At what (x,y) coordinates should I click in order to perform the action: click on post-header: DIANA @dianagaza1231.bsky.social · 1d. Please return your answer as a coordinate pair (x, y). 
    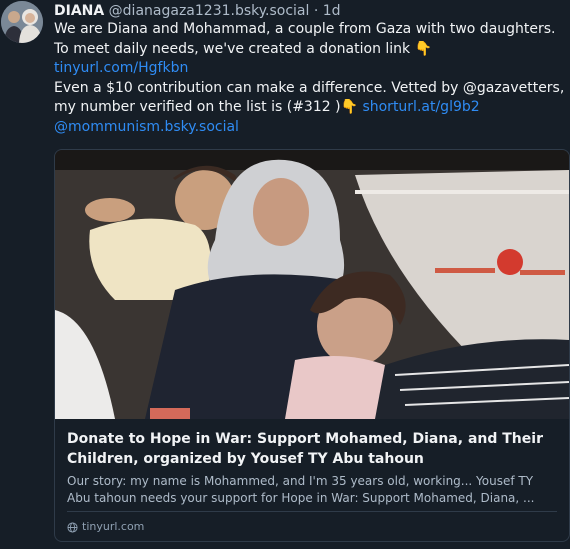
    Looking at the image, I should click on (309, 11).